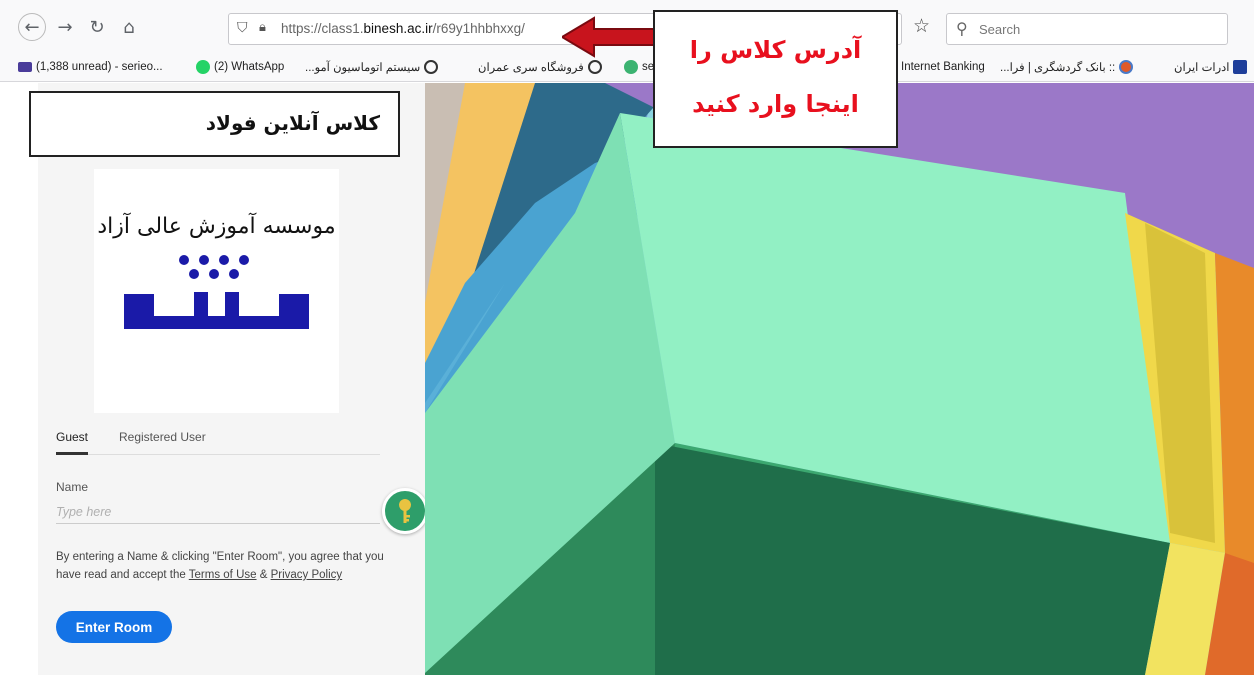 This screenshot has height=675, width=1254. I want to click on class-title-box: کلاس آنلاین فولاد, so click(214, 124).